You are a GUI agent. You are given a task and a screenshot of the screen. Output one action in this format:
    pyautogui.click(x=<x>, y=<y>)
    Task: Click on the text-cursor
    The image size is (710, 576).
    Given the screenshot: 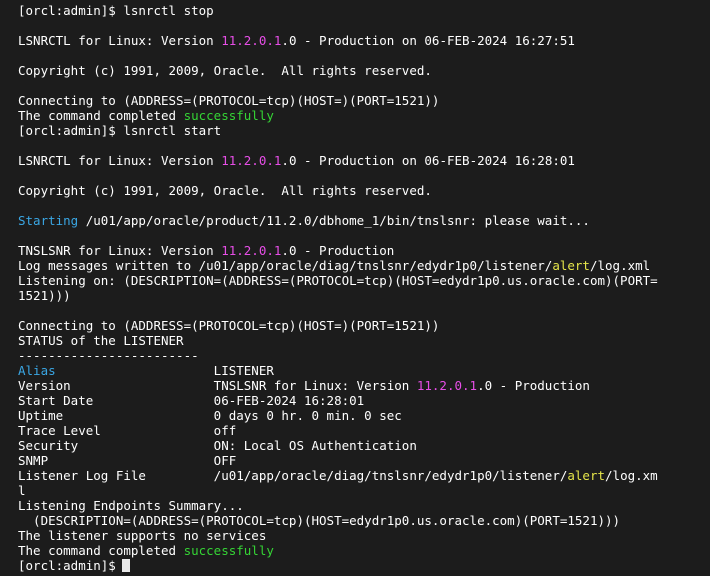 What is the action you would take?
    pyautogui.click(x=125, y=565)
    